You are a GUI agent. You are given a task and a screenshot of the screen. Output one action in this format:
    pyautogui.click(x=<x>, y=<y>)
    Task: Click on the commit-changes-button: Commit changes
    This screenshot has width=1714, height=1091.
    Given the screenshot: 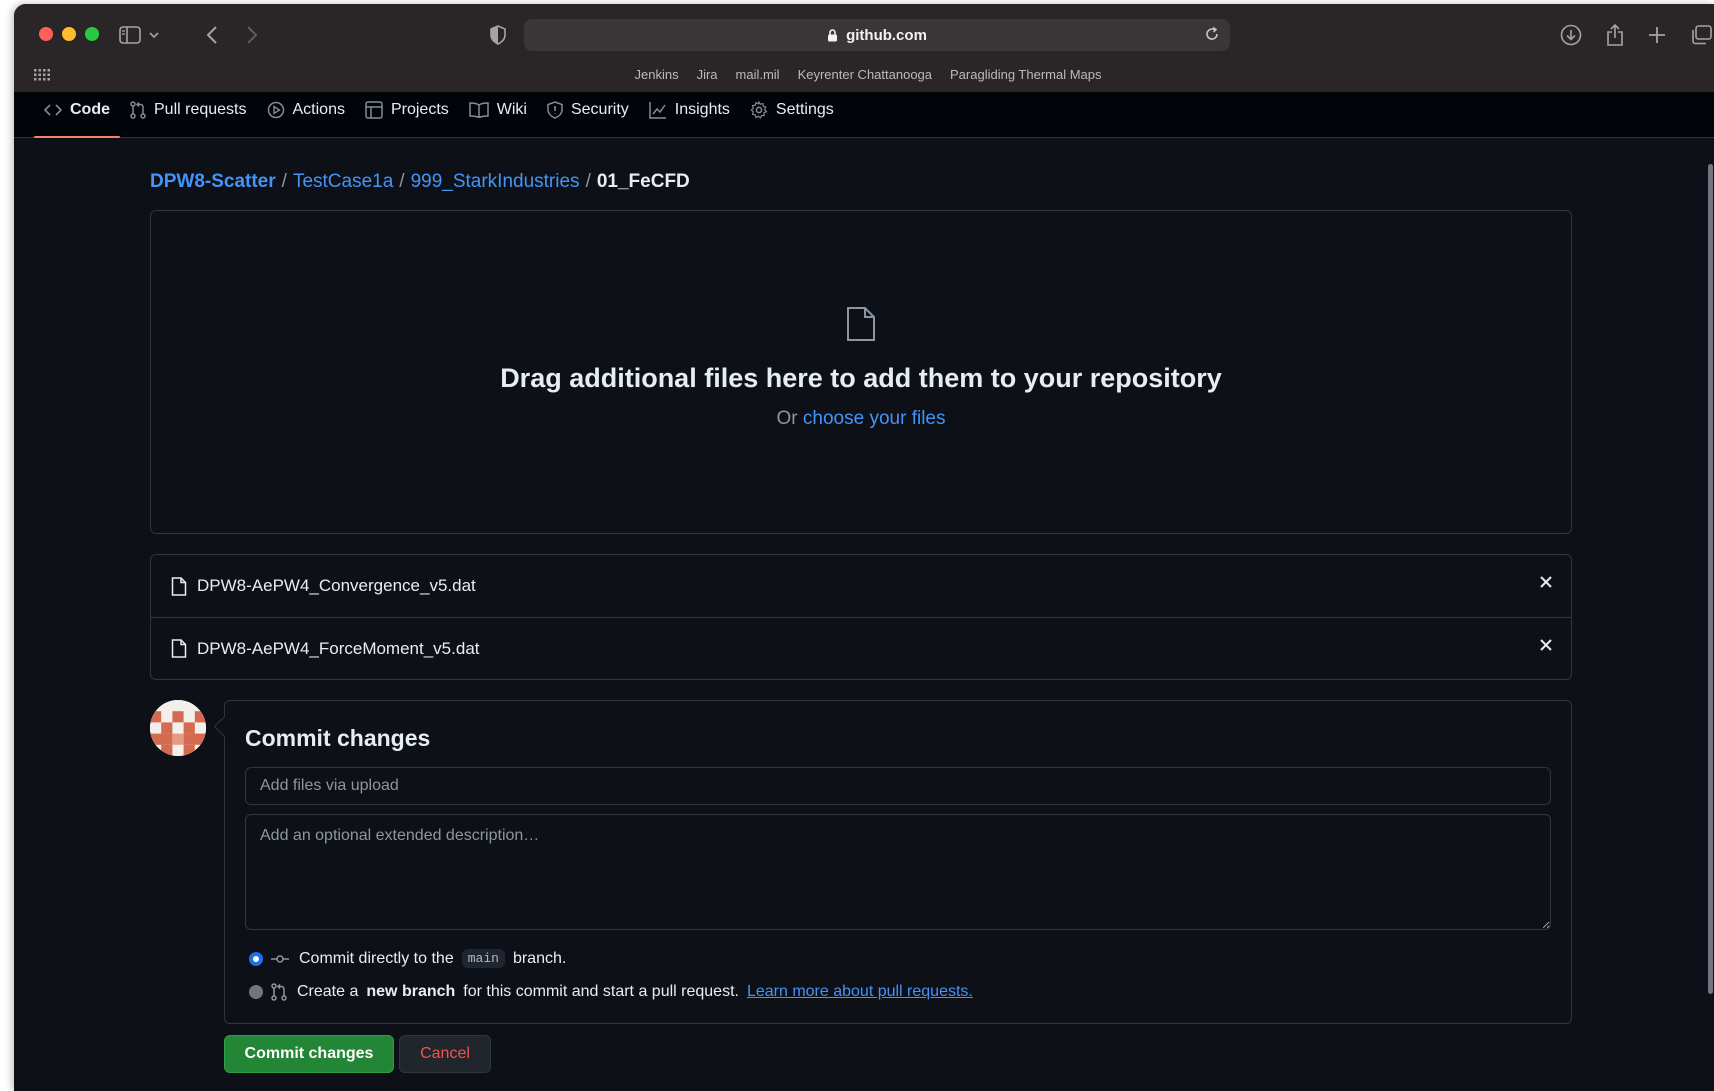 What is the action you would take?
    pyautogui.click(x=309, y=1054)
    